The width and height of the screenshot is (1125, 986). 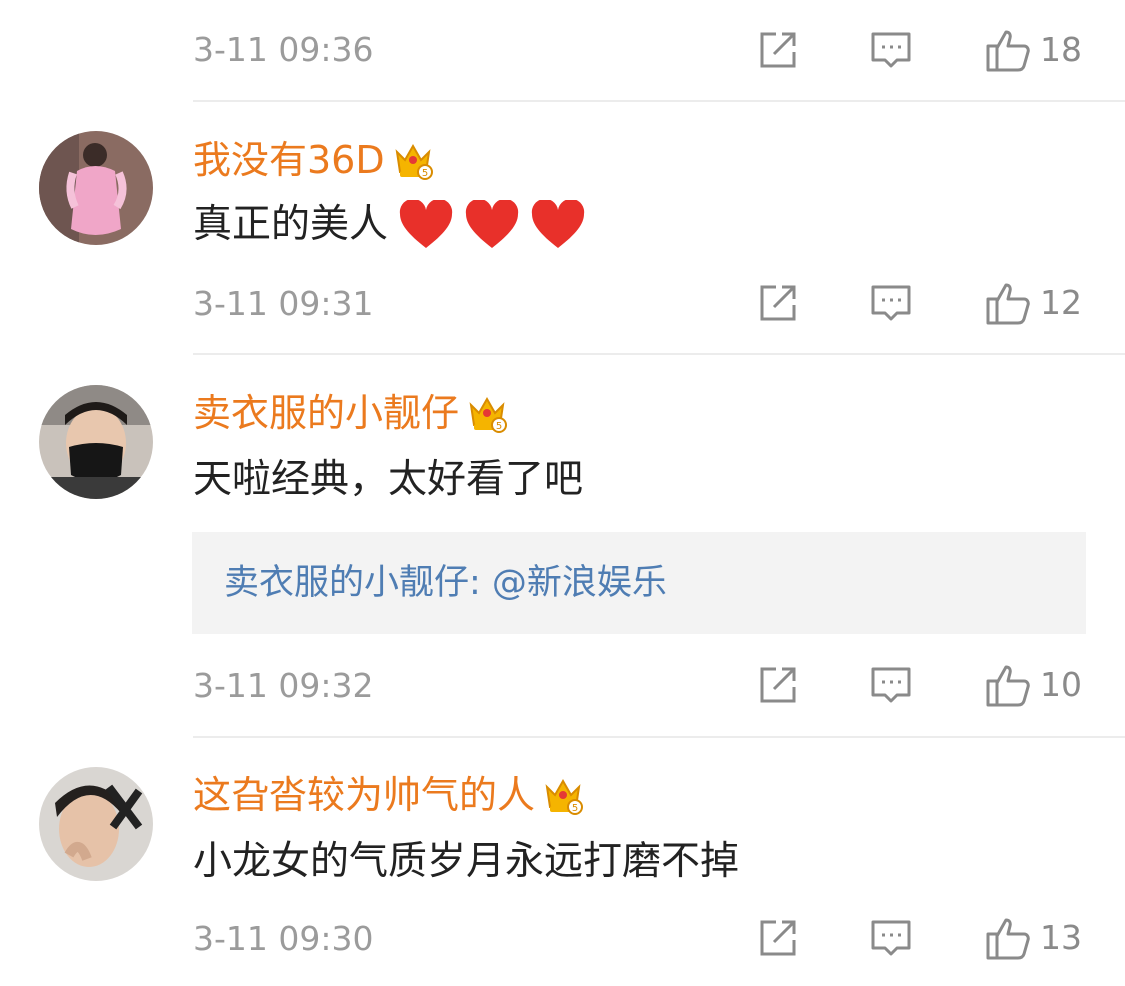 What do you see at coordinates (291, 224) in the screenshot?
I see `comment-text-content: 真正的美人` at bounding box center [291, 224].